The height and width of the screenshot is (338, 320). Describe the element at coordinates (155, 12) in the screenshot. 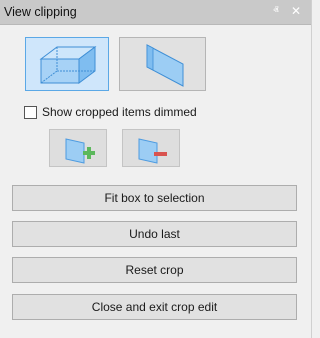

I see `panel-titlebar: View clipping ⱏ ✕` at that location.